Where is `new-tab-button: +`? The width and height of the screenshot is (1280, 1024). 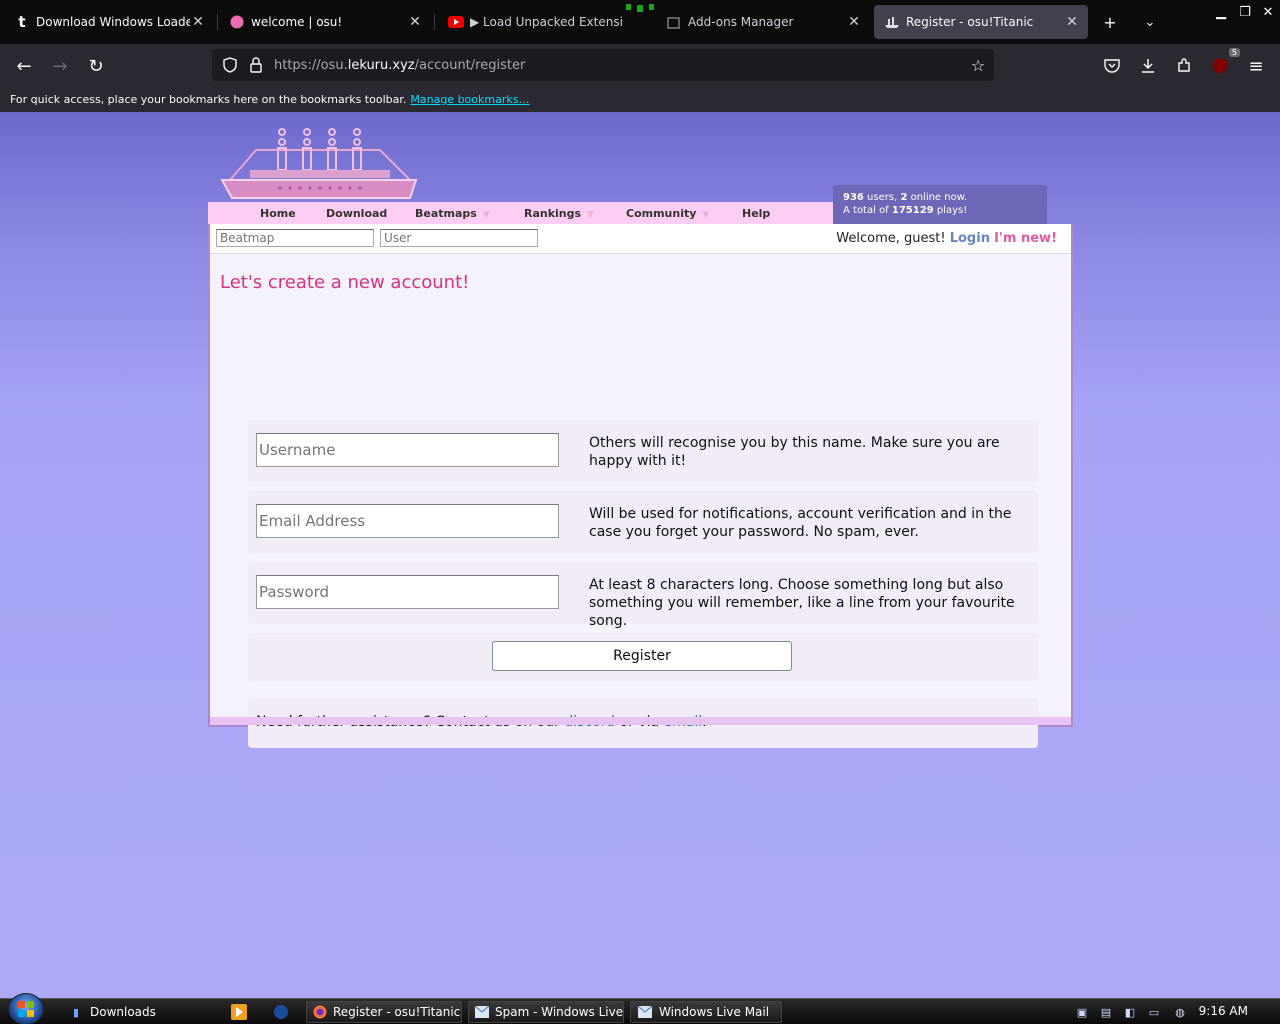
new-tab-button: + is located at coordinates (1110, 22).